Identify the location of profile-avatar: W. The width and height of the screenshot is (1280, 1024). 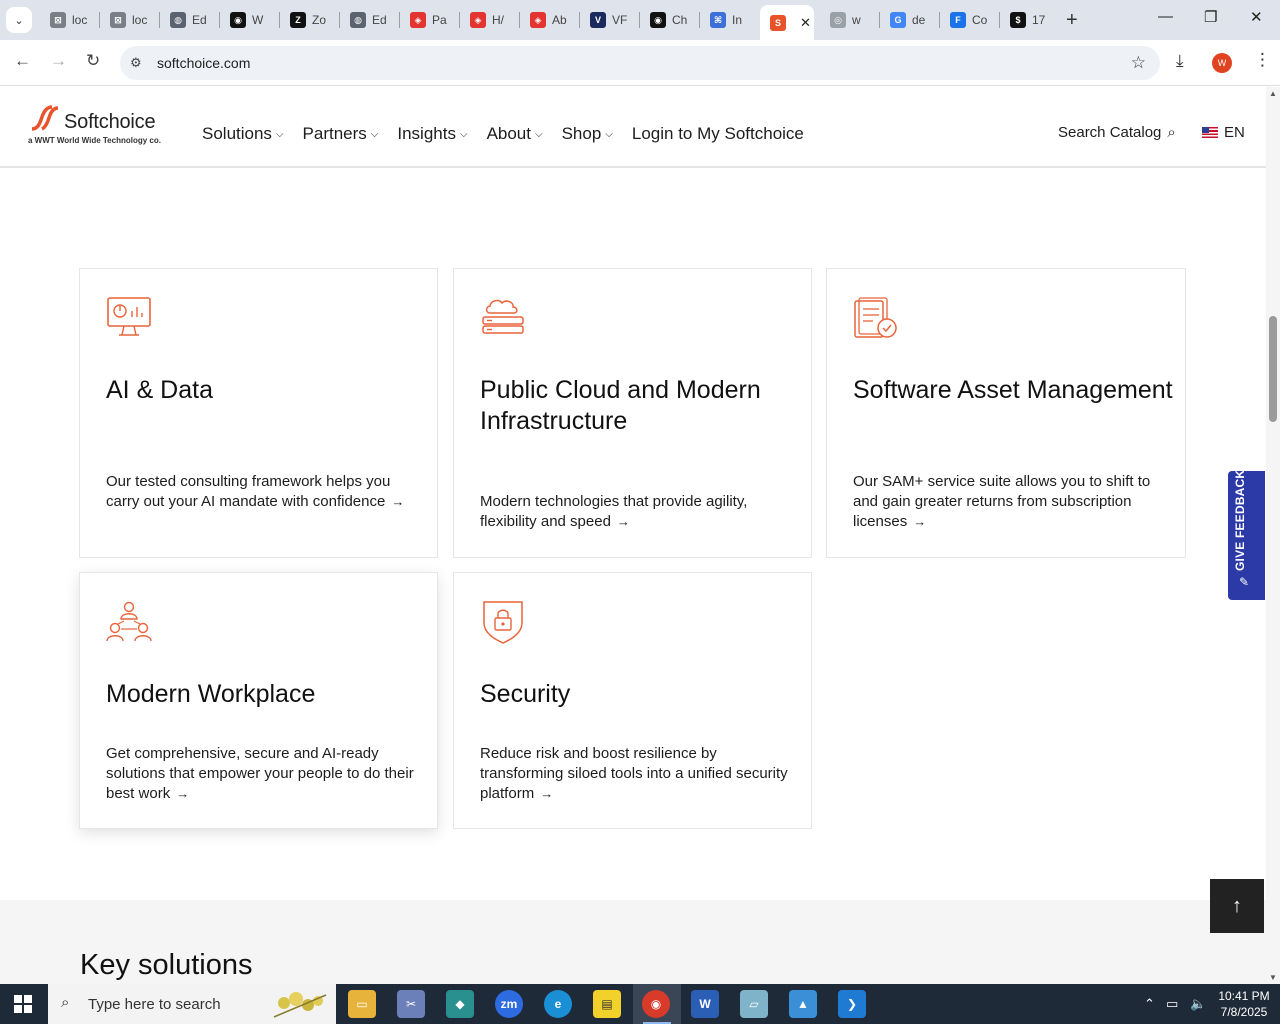
(1222, 63).